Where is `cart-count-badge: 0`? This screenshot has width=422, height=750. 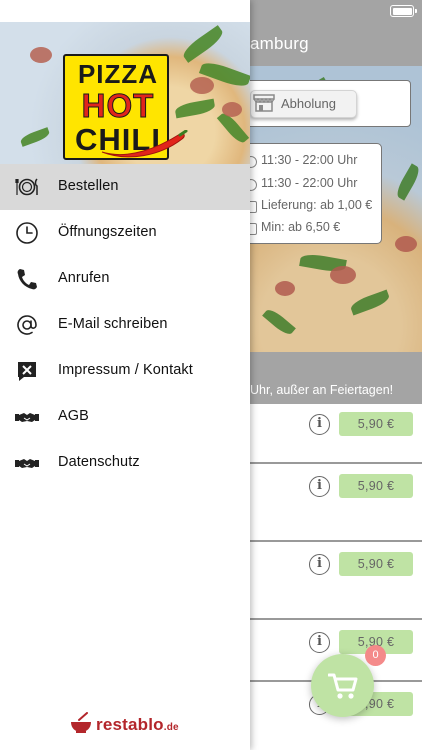
cart-count-badge: 0 is located at coordinates (375, 655).